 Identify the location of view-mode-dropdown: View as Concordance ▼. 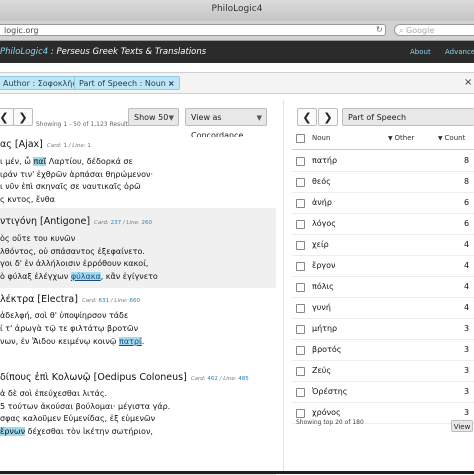
(226, 124).